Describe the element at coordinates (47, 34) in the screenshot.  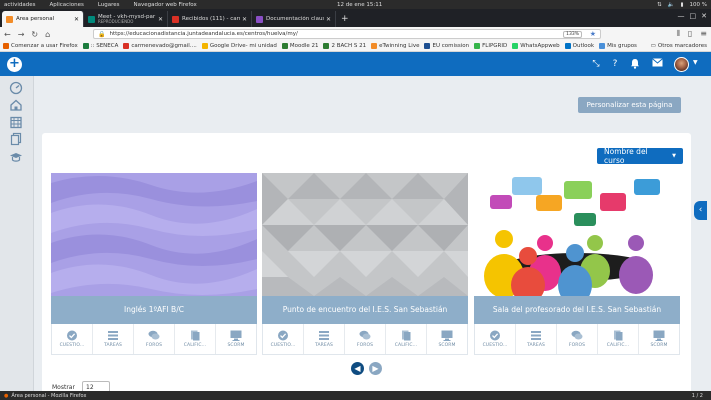
I see `home-icon: ⌂` at that location.